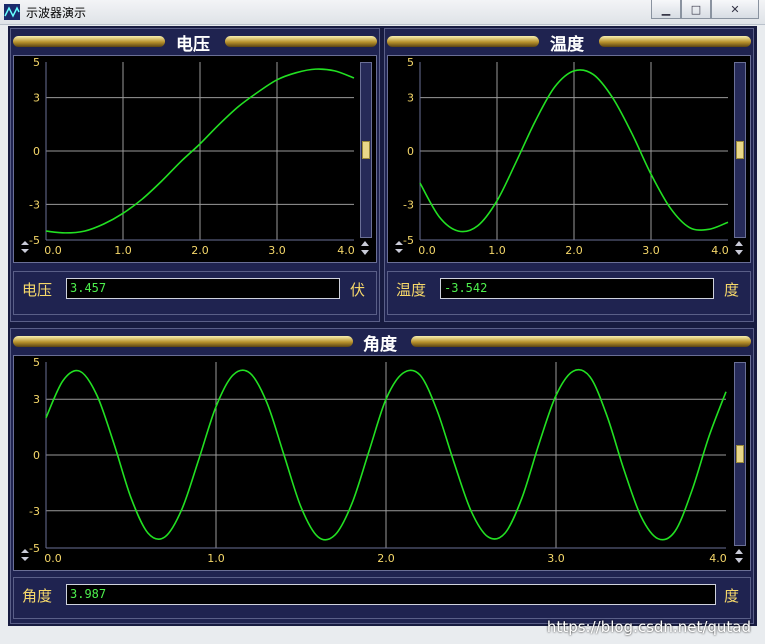 This screenshot has height=644, width=765. I want to click on temperature-scroll-thumb, so click(740, 150).